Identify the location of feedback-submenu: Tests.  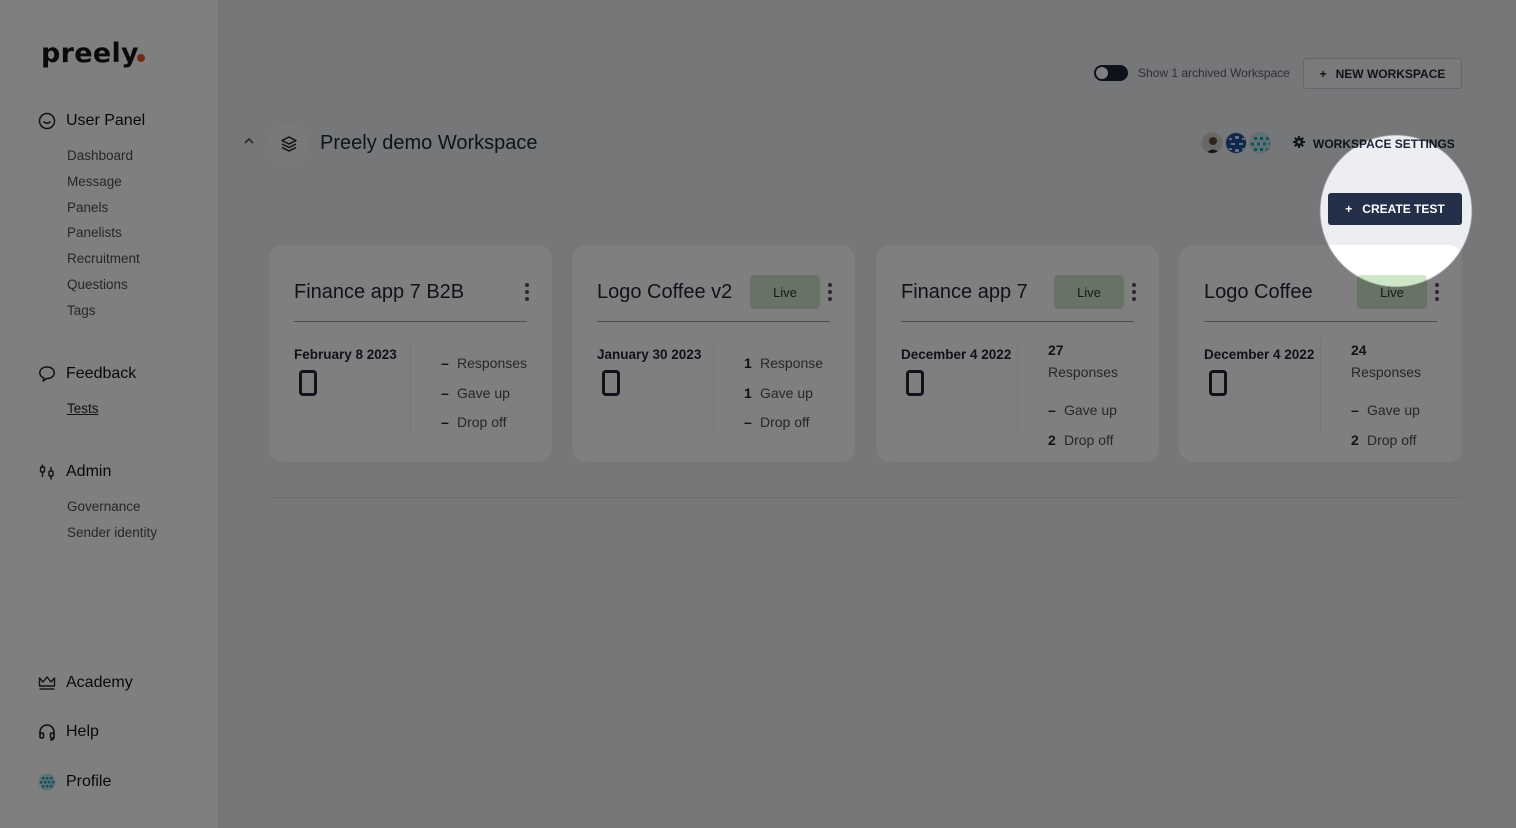
(101, 409).